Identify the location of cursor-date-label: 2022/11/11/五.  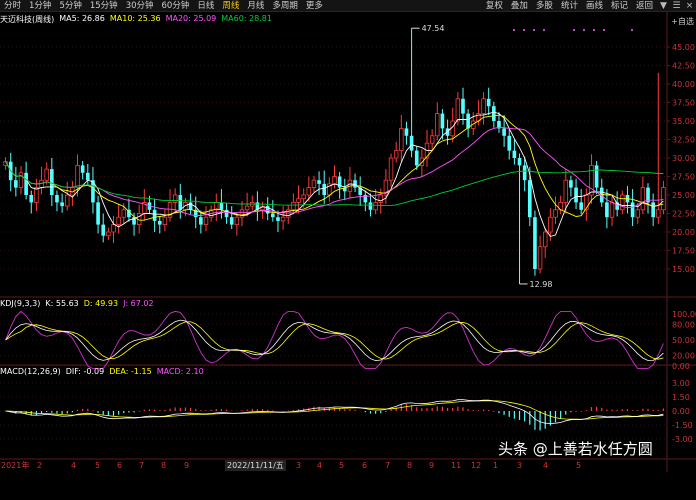
(255, 465).